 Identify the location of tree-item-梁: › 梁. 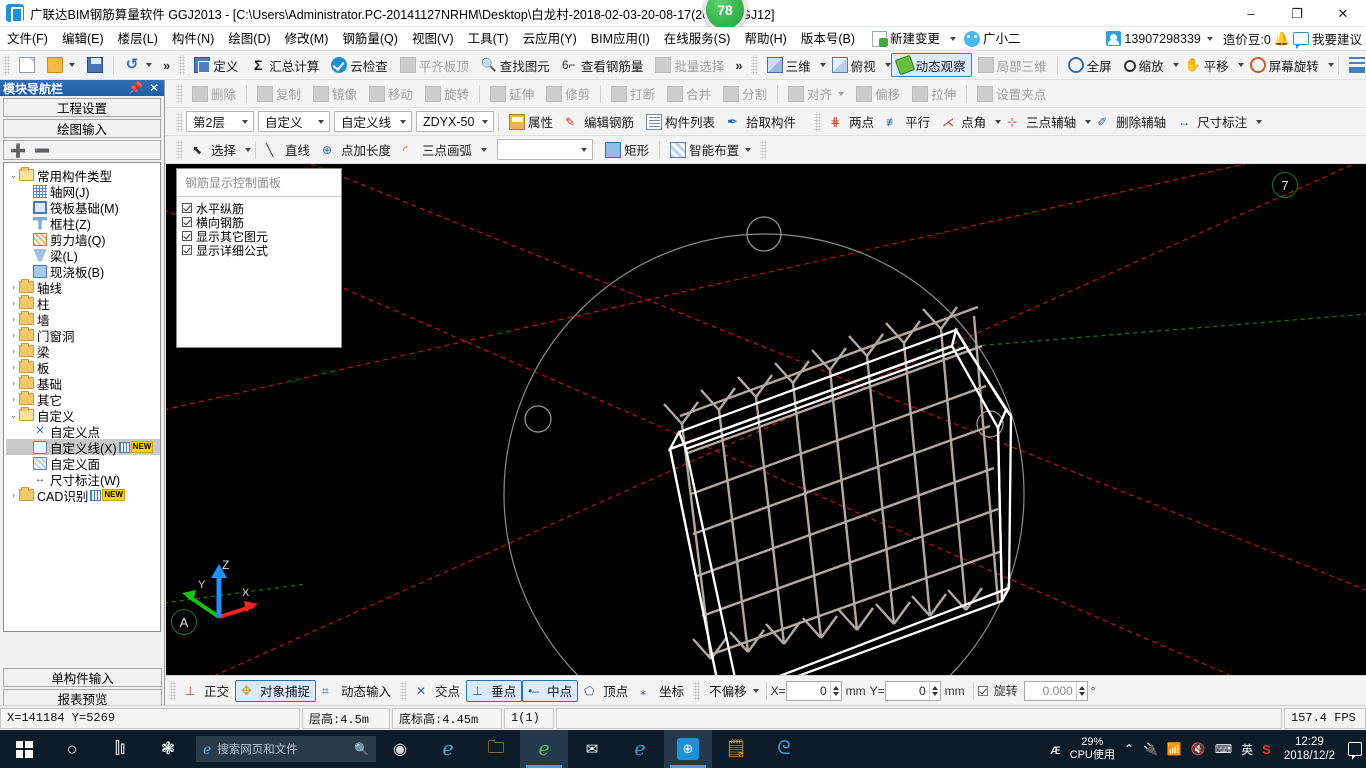
(83, 351).